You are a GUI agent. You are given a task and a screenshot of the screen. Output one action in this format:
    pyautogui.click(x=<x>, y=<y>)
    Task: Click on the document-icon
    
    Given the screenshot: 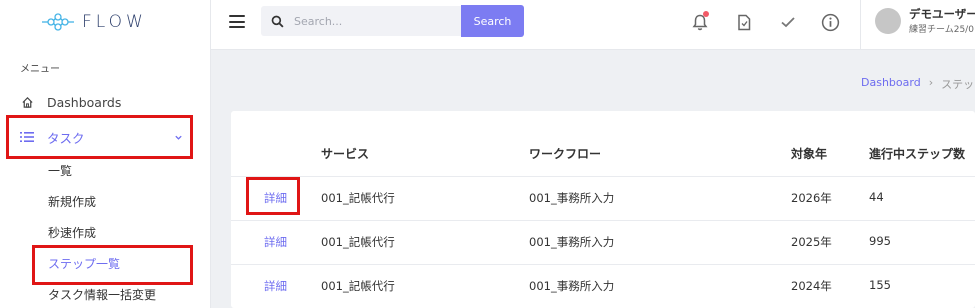 What is the action you would take?
    pyautogui.click(x=744, y=22)
    